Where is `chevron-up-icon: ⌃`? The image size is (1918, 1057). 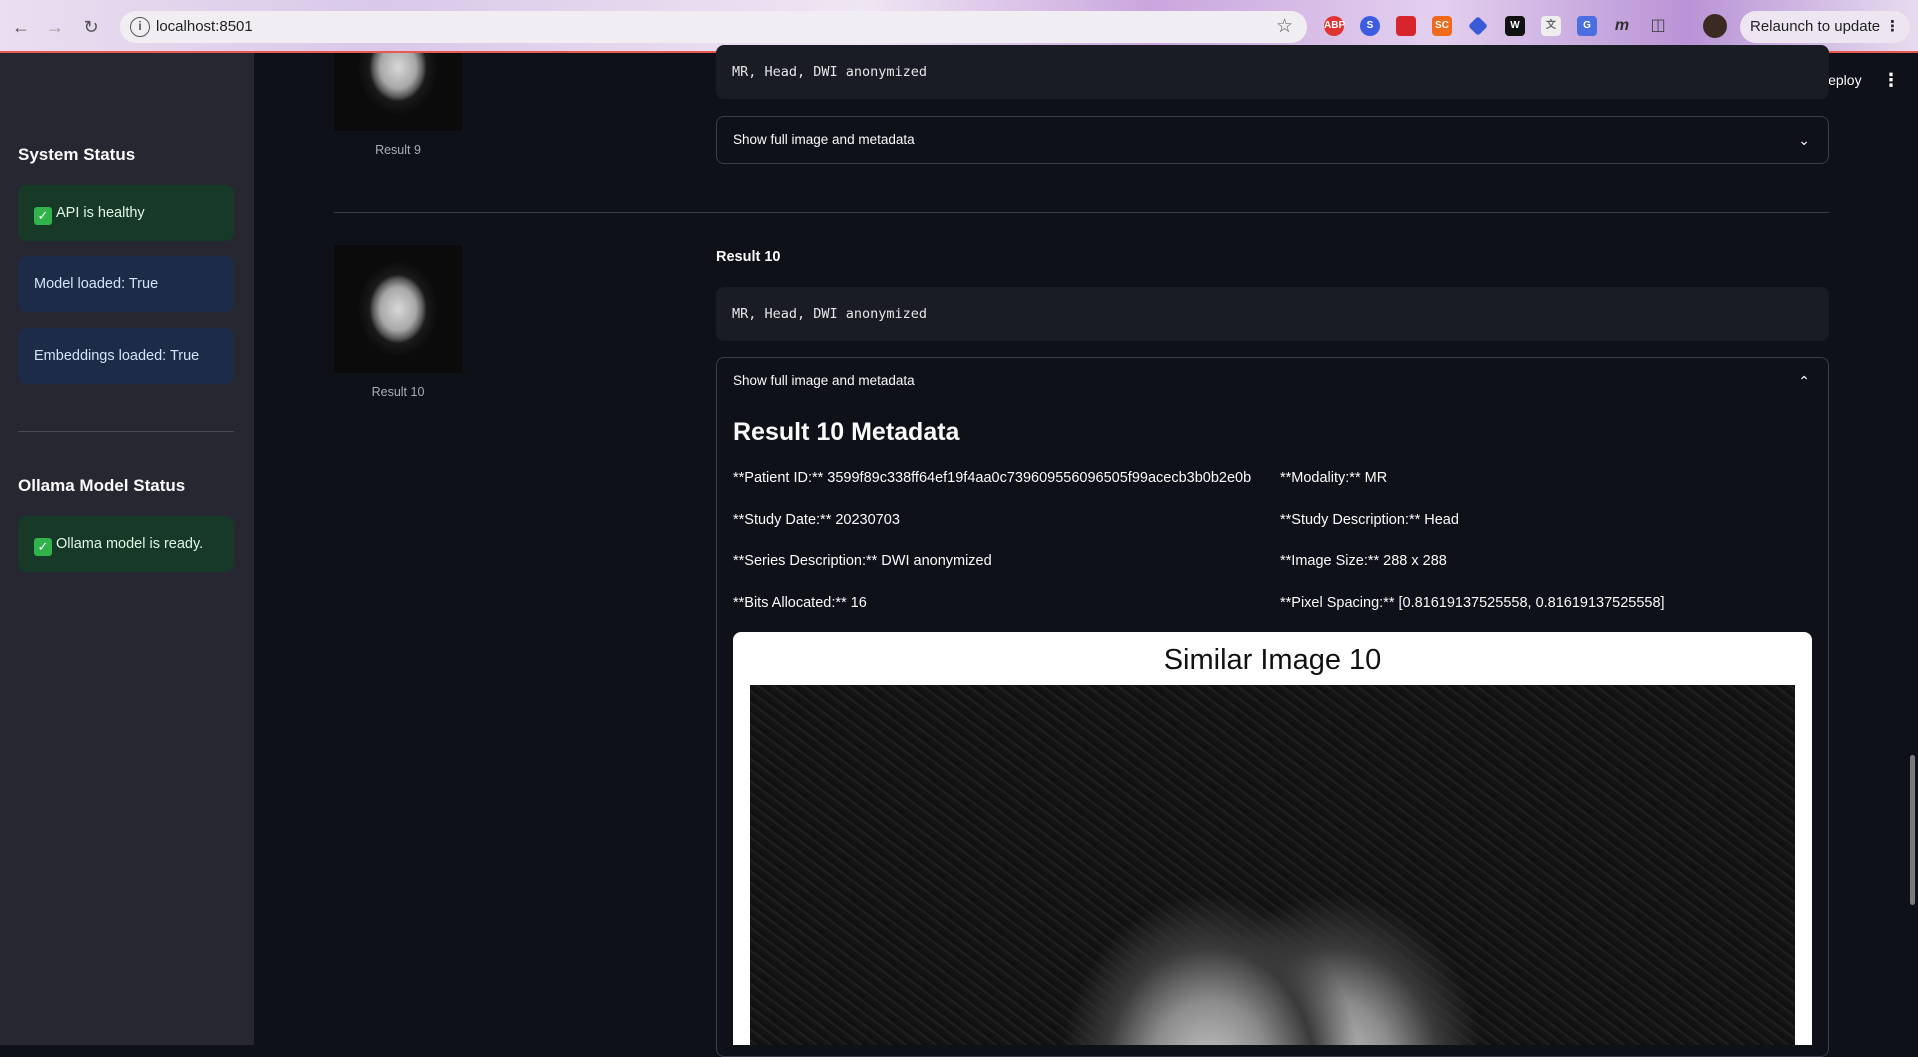
chevron-up-icon: ⌃ is located at coordinates (1804, 381).